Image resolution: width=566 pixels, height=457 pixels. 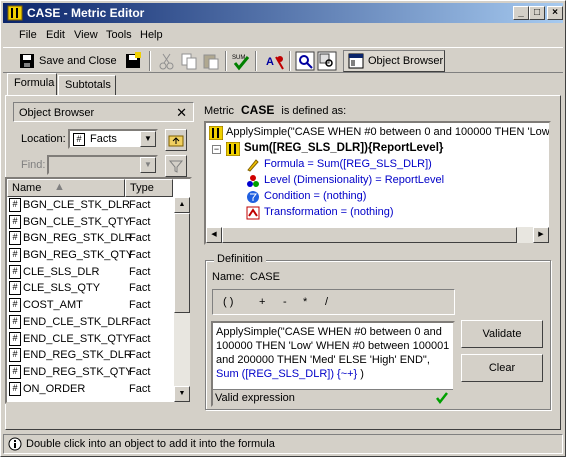 What do you see at coordinates (66, 188) in the screenshot?
I see `column-header-name: Name ▲` at bounding box center [66, 188].